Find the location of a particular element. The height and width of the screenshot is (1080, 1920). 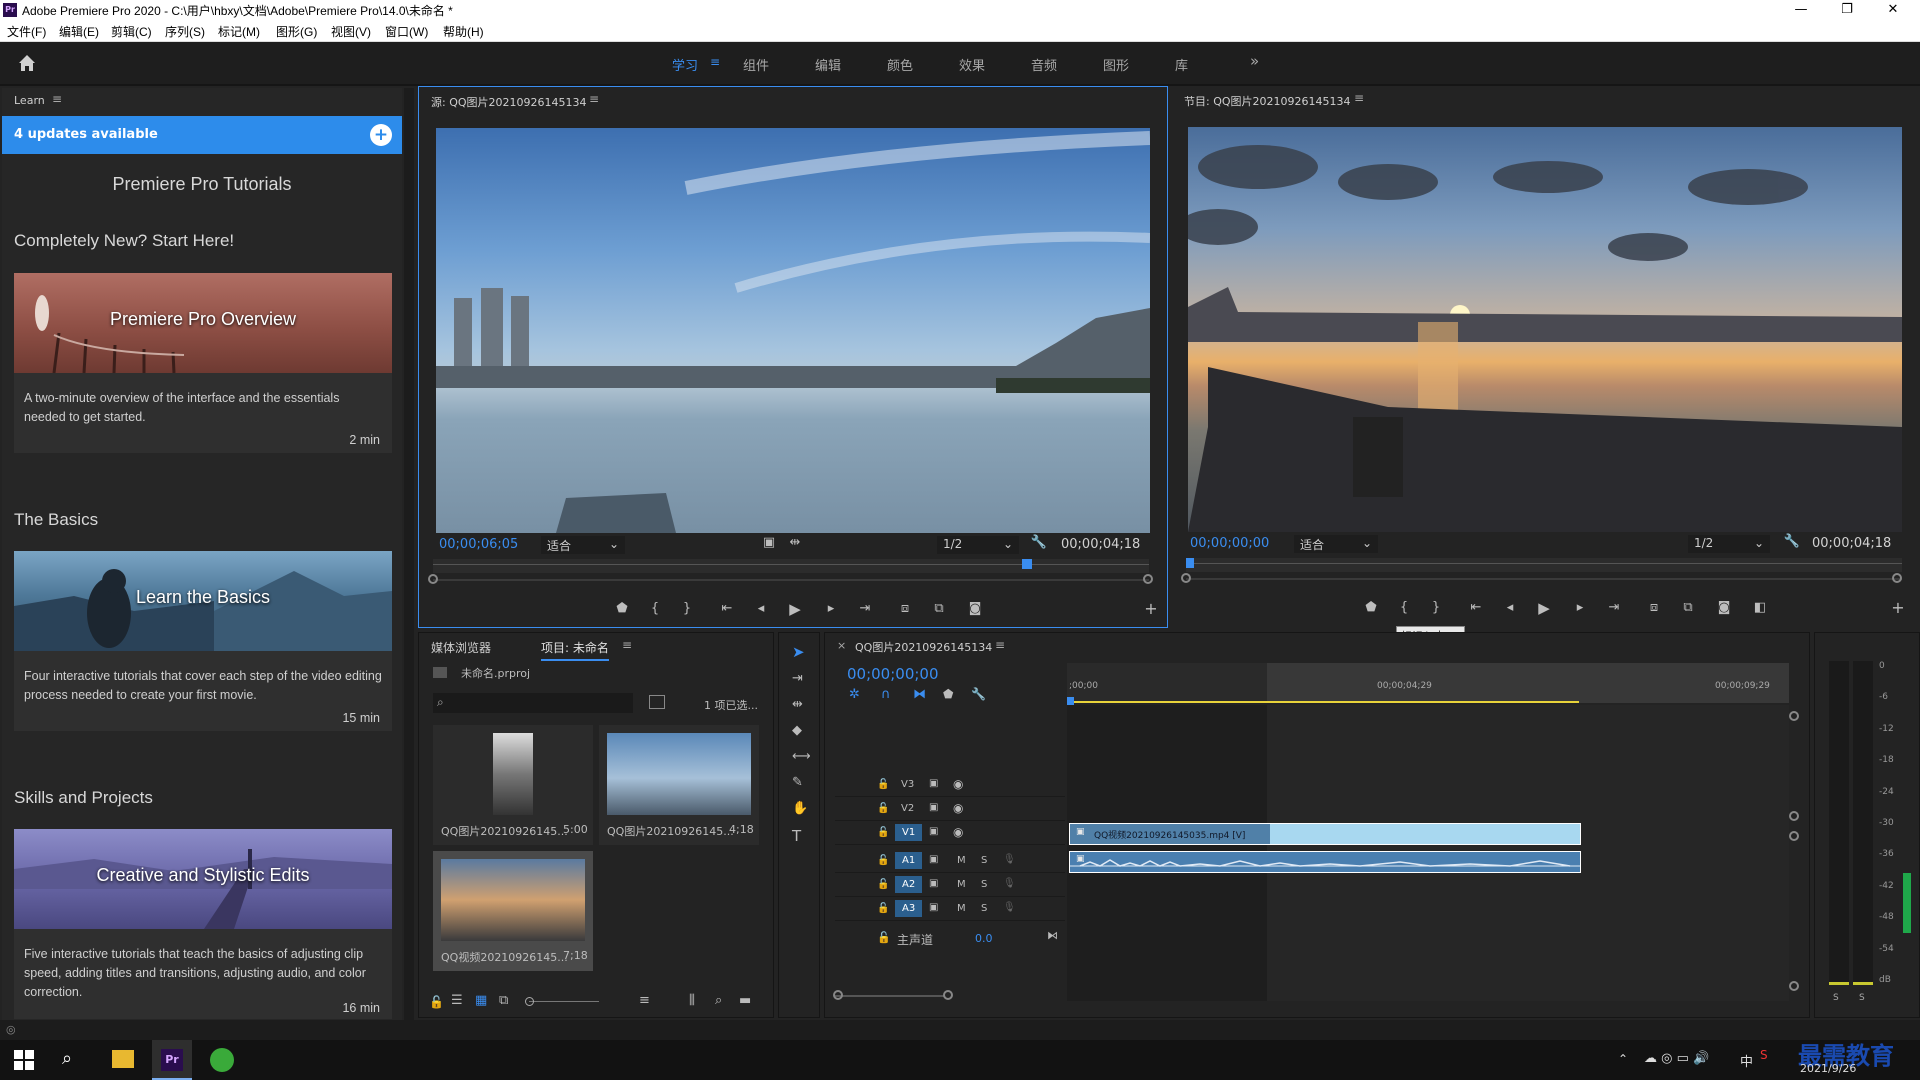

audio-clip: ▣ is located at coordinates (1325, 862).